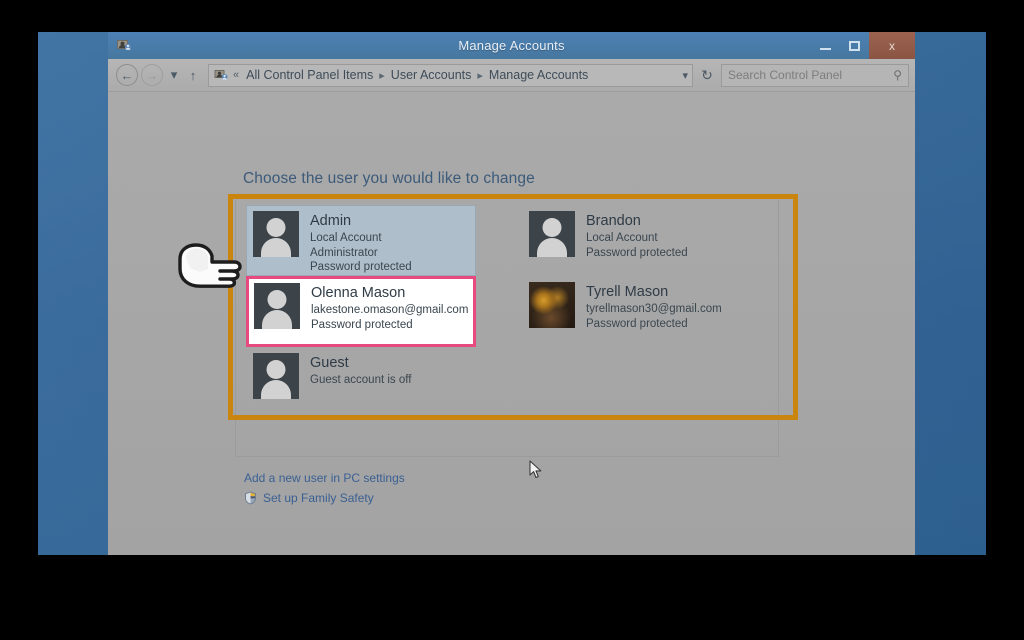 This screenshot has width=1024, height=640. I want to click on window-title: Manage Accounts, so click(511, 45).